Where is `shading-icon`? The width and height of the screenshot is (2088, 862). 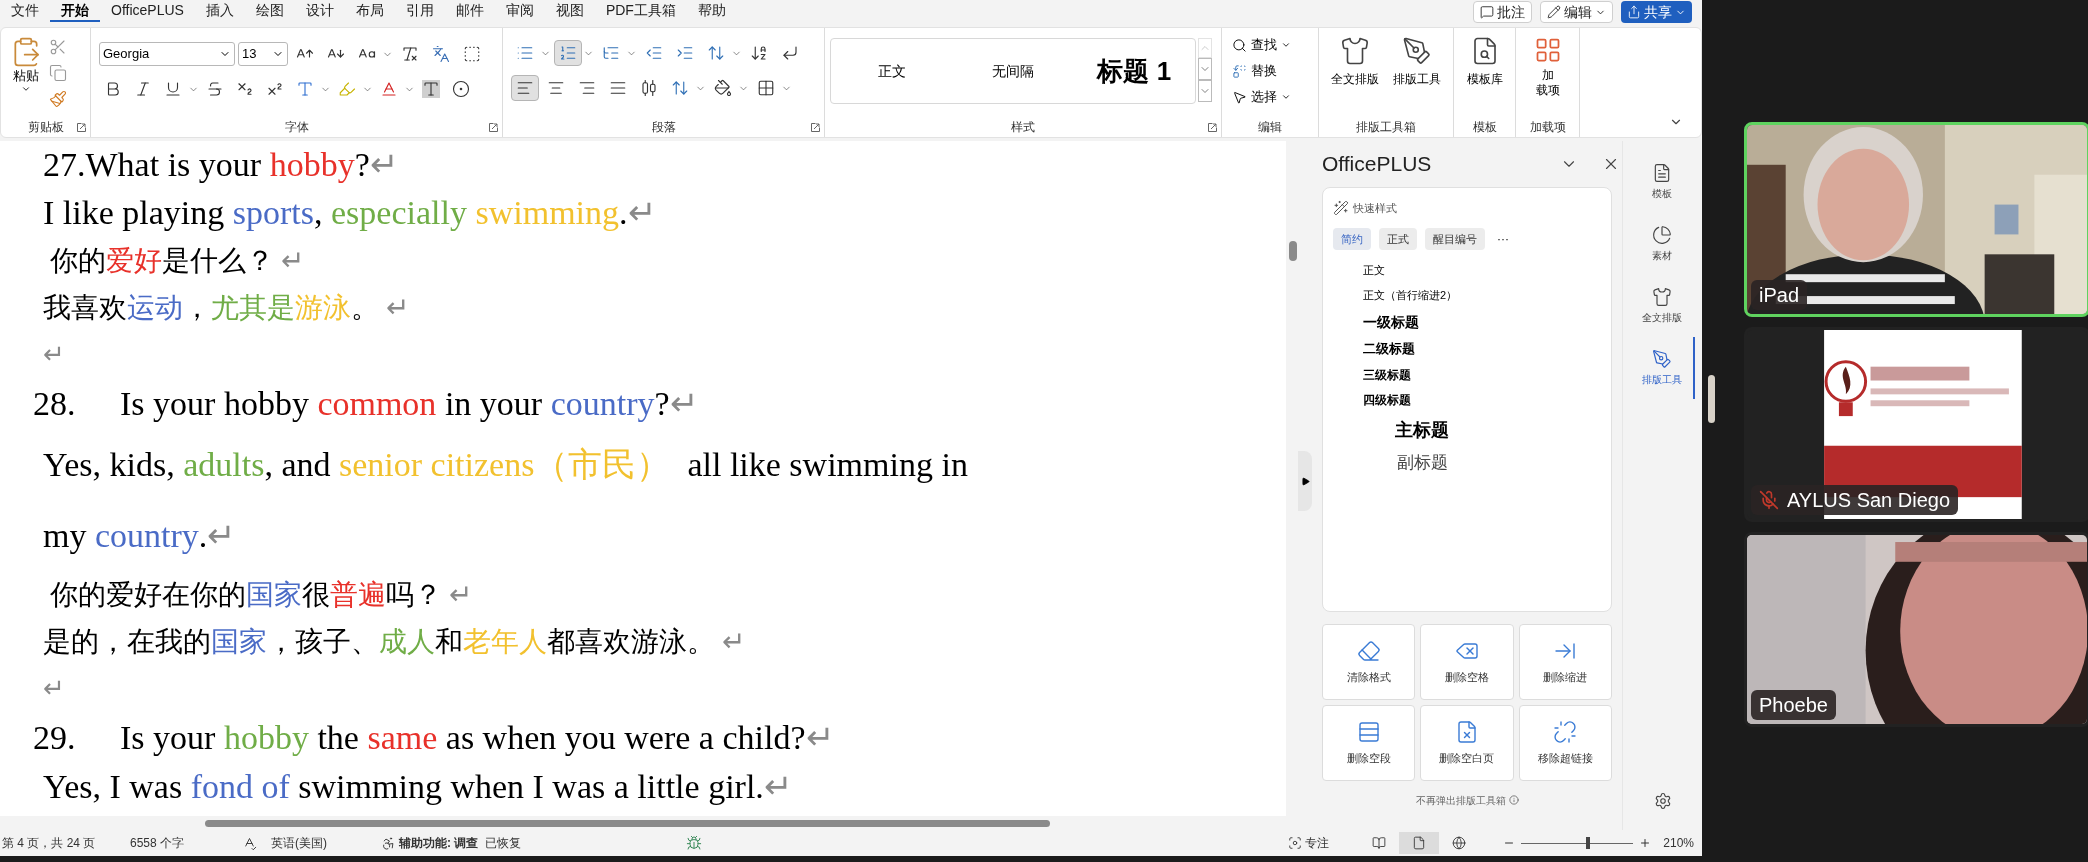
shading-icon is located at coordinates (723, 88).